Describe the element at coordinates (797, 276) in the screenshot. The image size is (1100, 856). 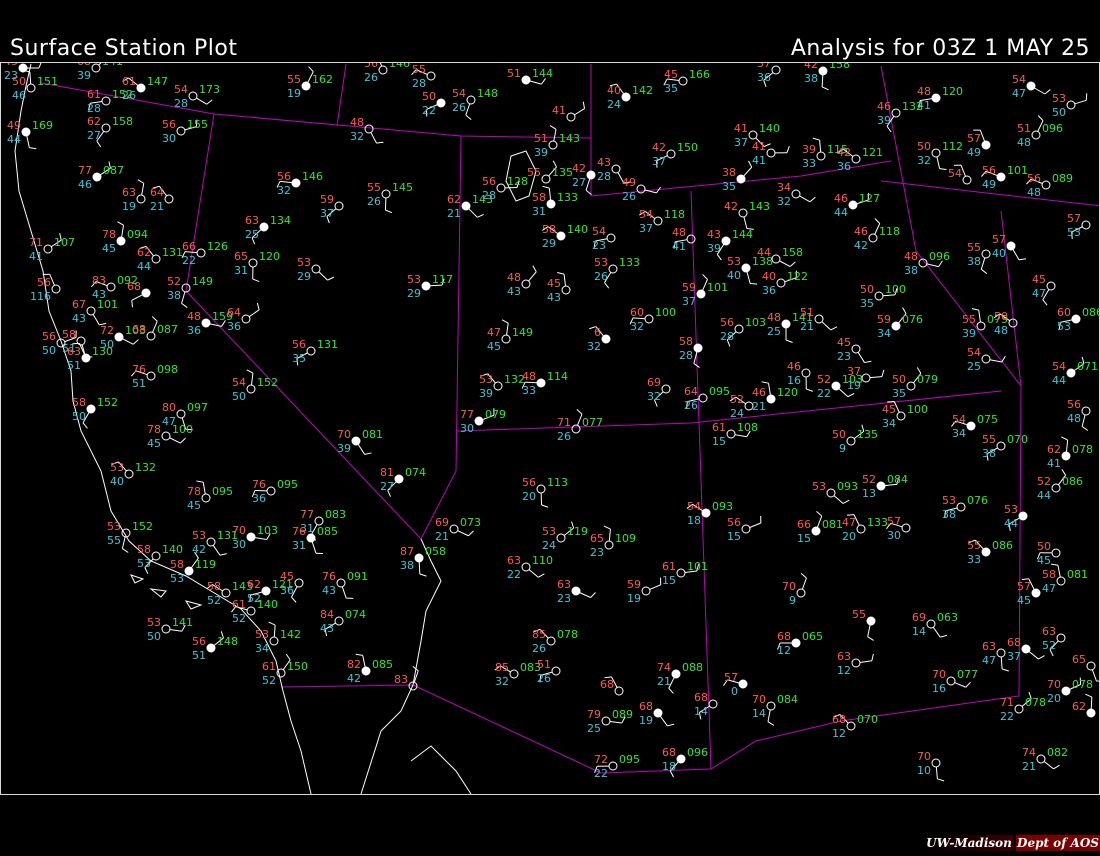
I see `pressure-label: 122` at that location.